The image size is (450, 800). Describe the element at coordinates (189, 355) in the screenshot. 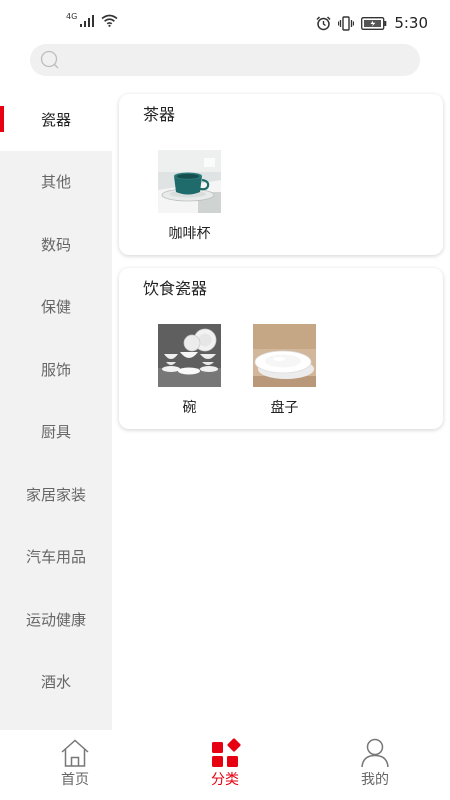

I see `bowl-set-photo` at that location.